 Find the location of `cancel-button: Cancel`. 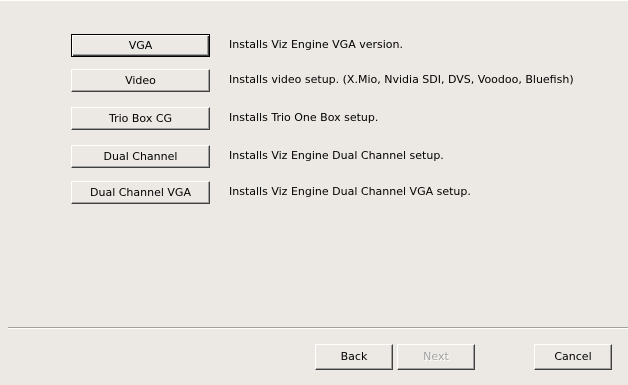

cancel-button: Cancel is located at coordinates (573, 357).